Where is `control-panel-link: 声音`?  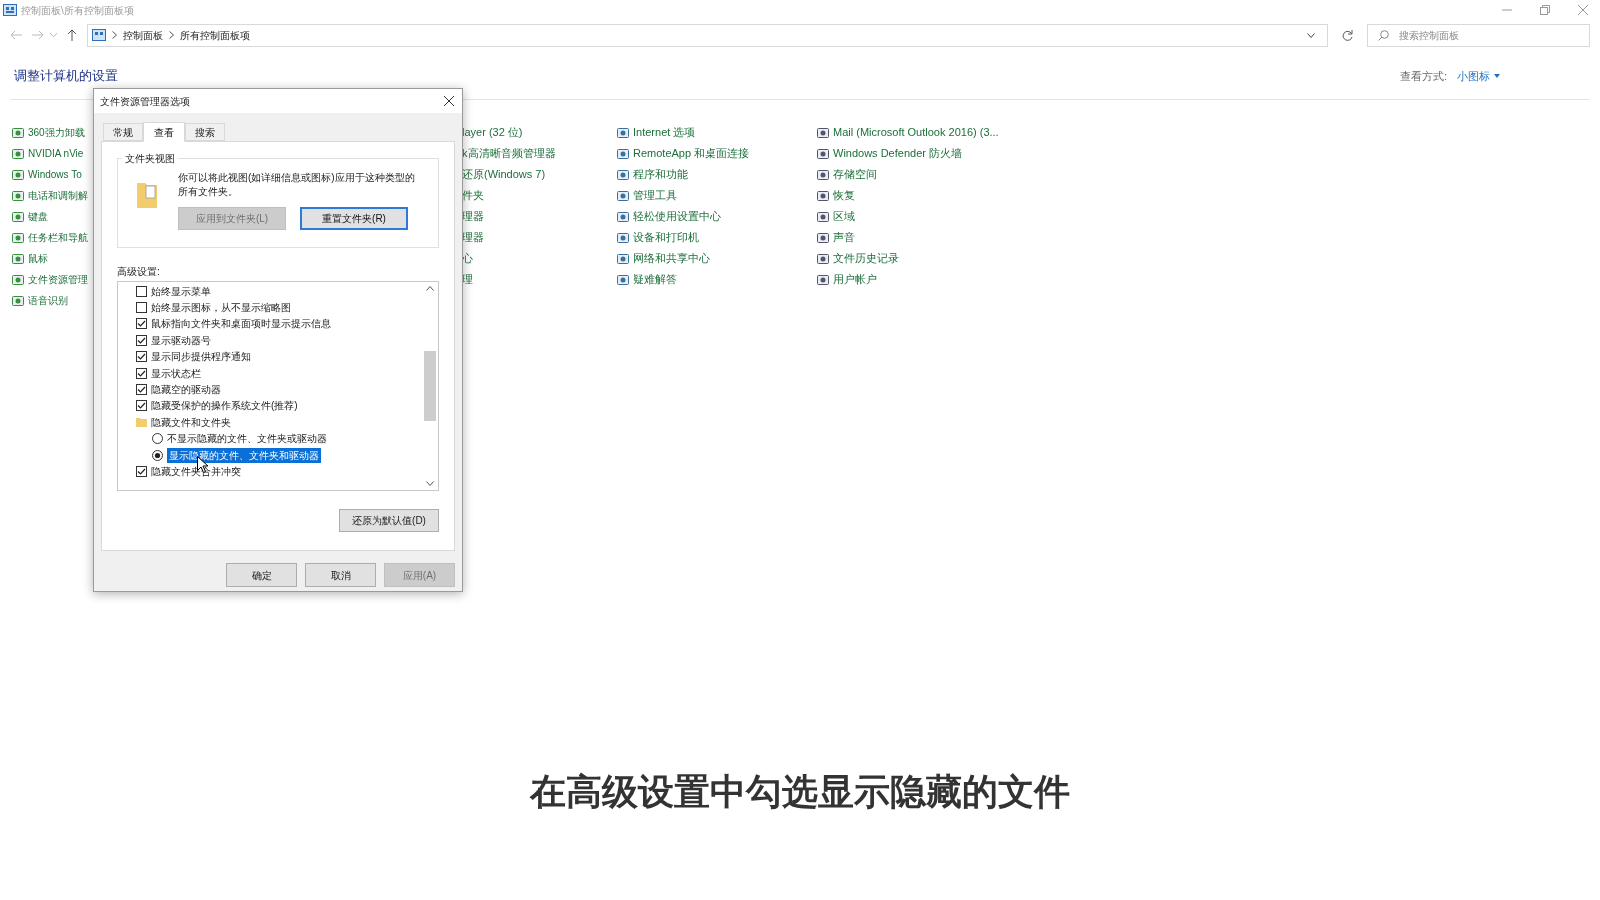 control-panel-link: 声音 is located at coordinates (844, 237).